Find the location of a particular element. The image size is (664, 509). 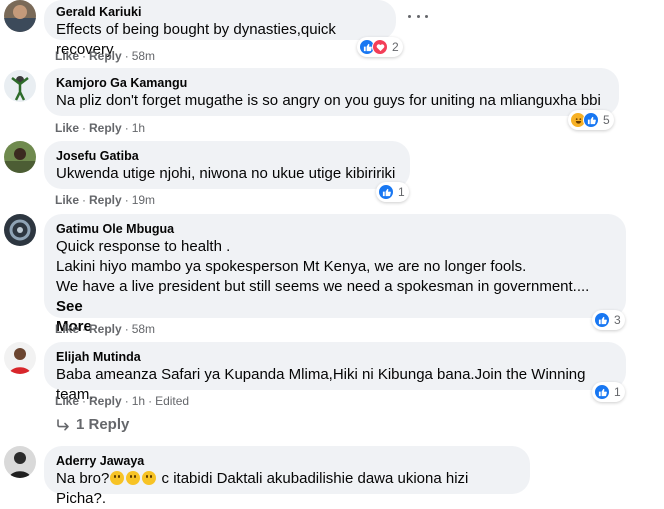

comment-text-start: Na bro? is located at coordinates (83, 478).